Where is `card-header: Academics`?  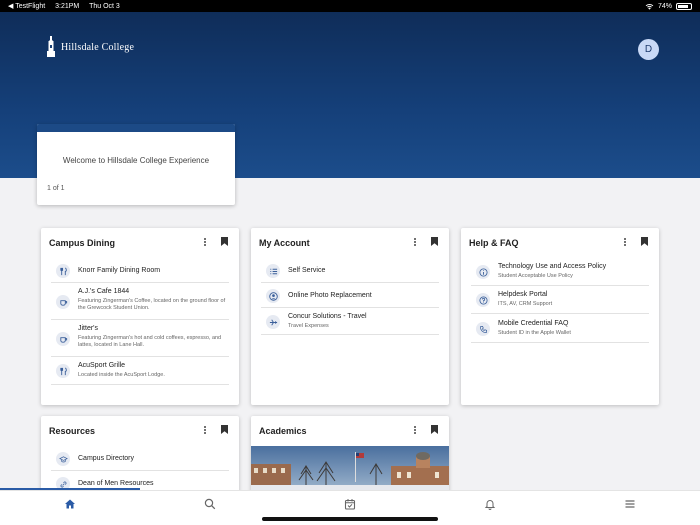
card-header: Academics is located at coordinates (350, 430).